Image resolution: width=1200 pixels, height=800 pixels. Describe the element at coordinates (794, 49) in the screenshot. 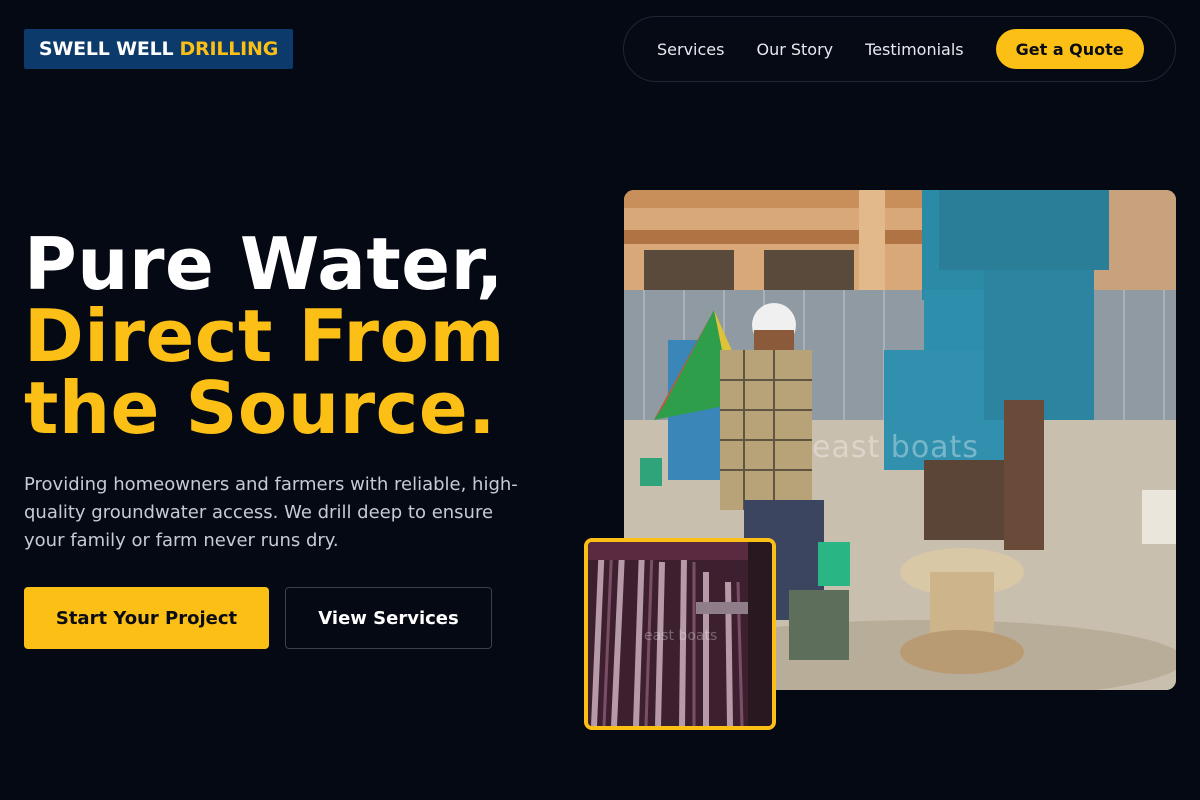

I see `nav-link-our-story: Our Story` at that location.